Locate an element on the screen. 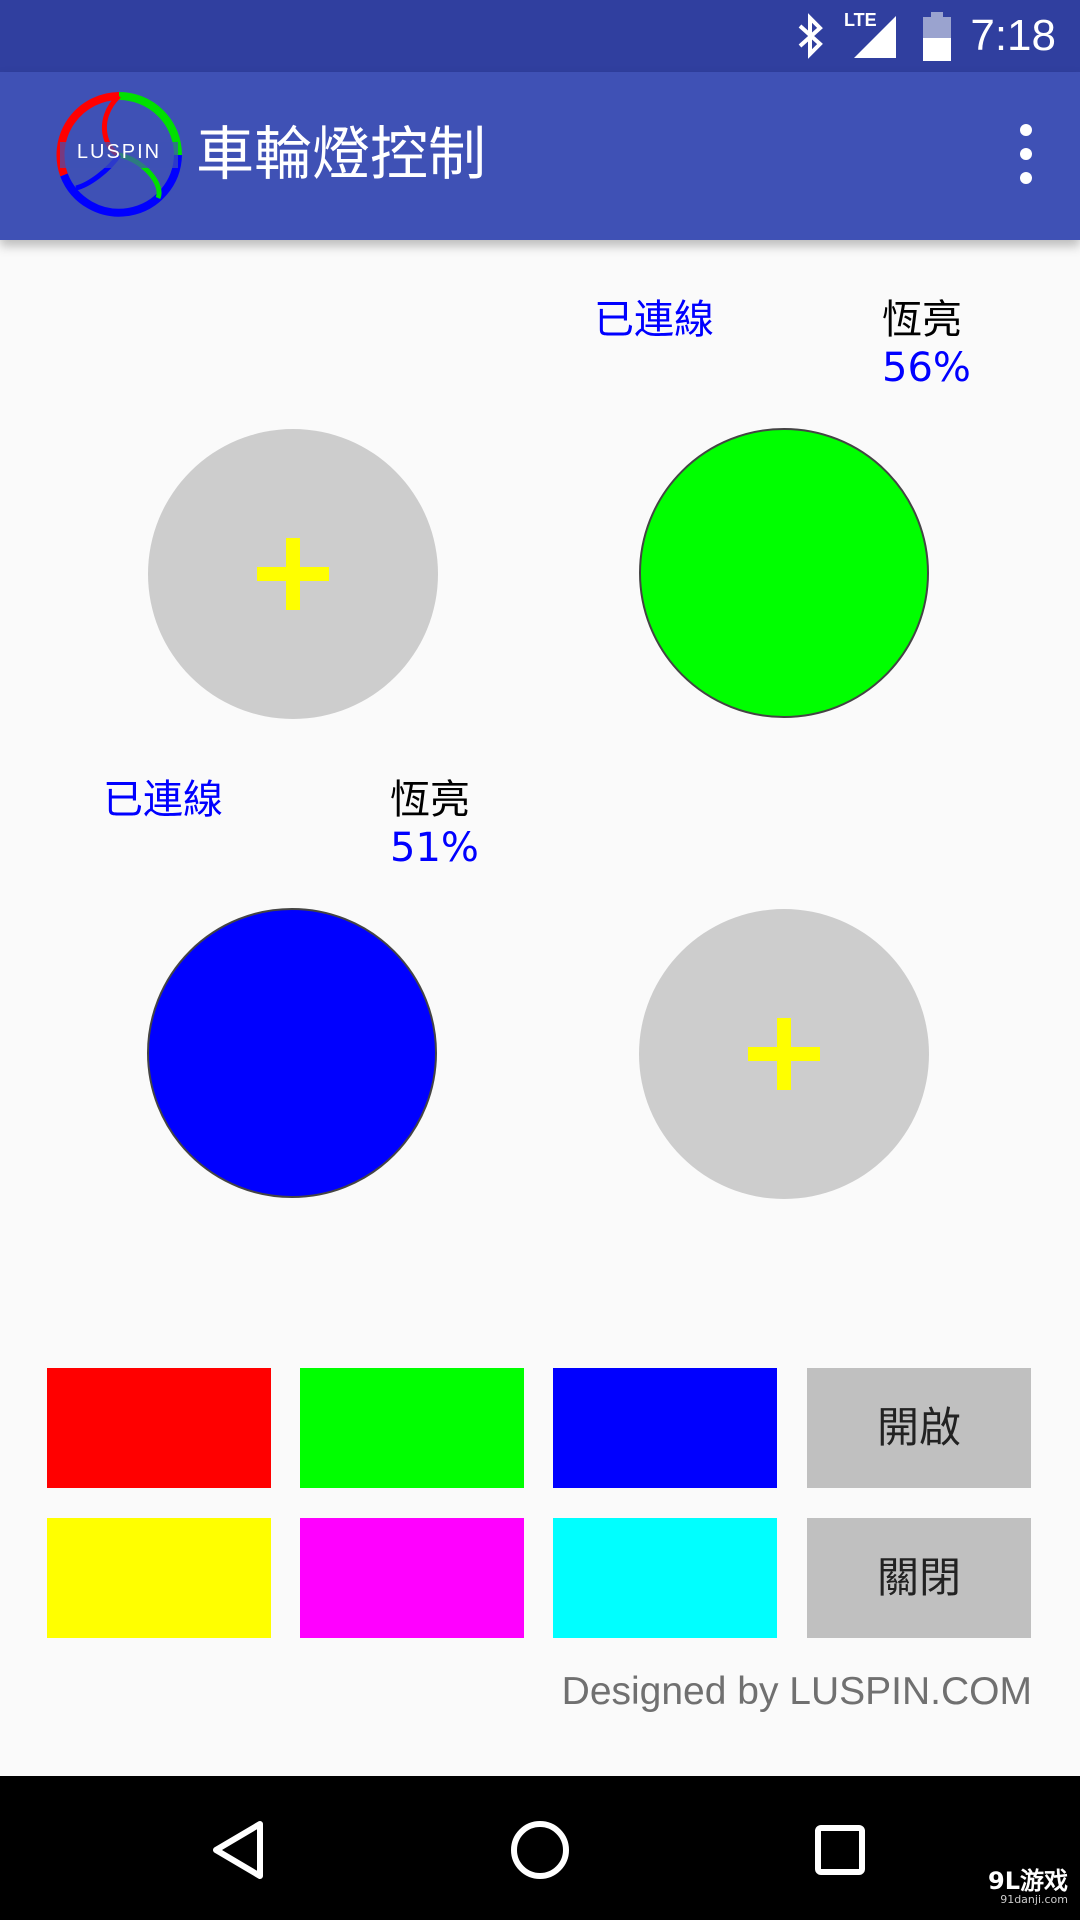  luspin-logo: LUSPIN is located at coordinates (119, 155).